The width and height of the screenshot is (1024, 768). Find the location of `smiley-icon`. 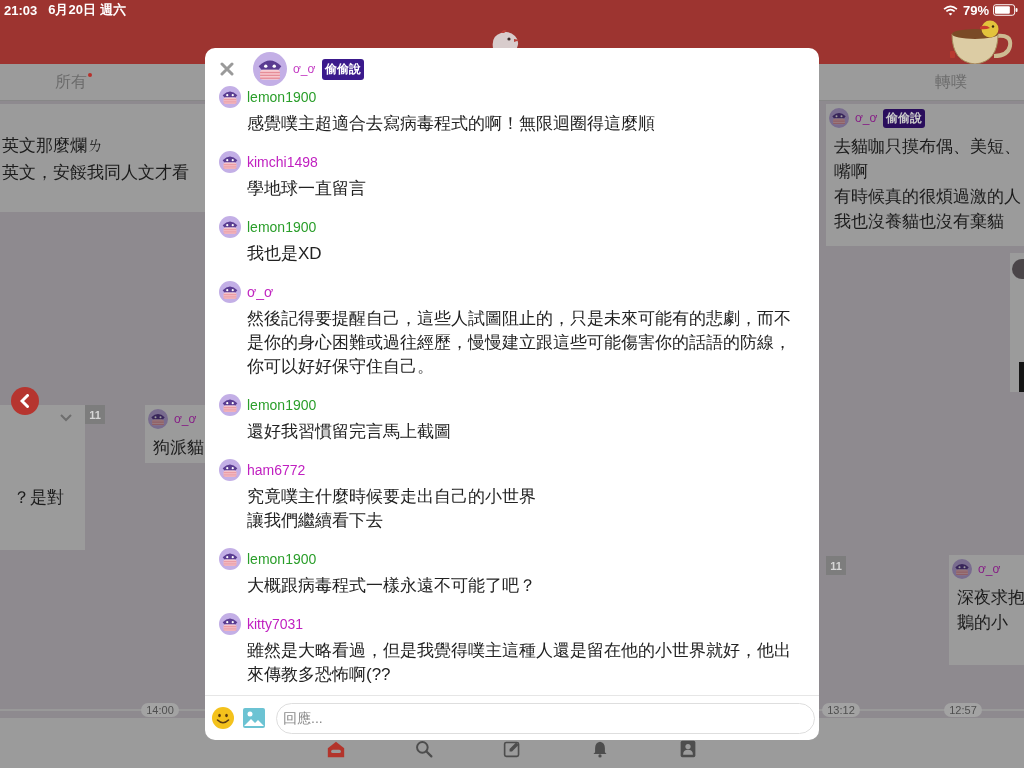

smiley-icon is located at coordinates (223, 718).